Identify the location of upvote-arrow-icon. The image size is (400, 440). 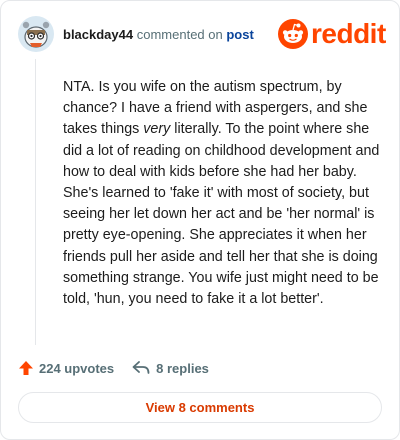
(26, 368).